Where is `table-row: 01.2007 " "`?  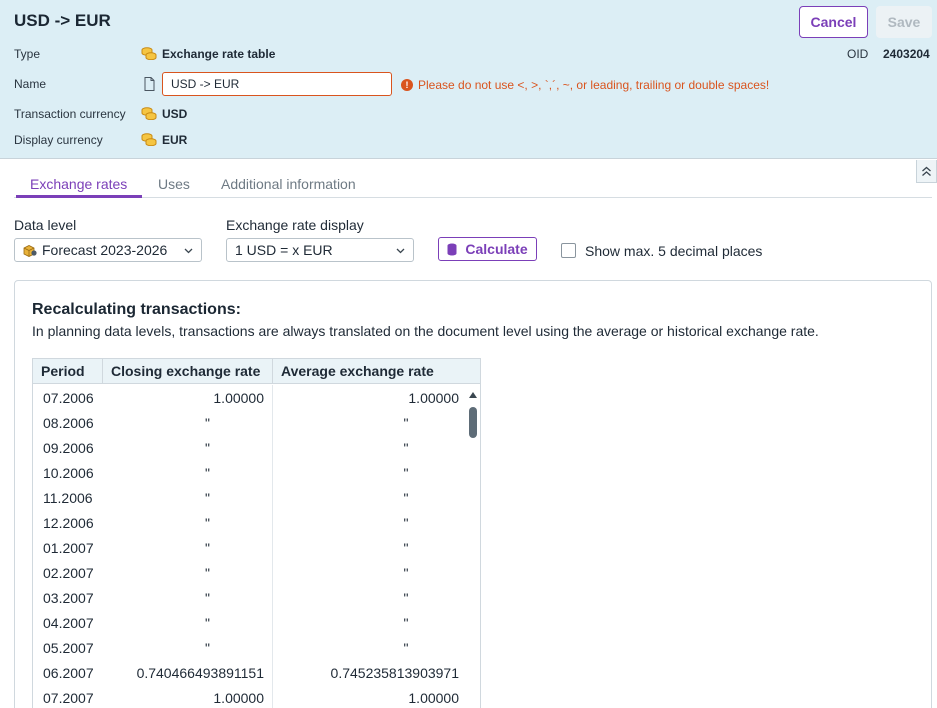 table-row: 01.2007 " " is located at coordinates (256, 547).